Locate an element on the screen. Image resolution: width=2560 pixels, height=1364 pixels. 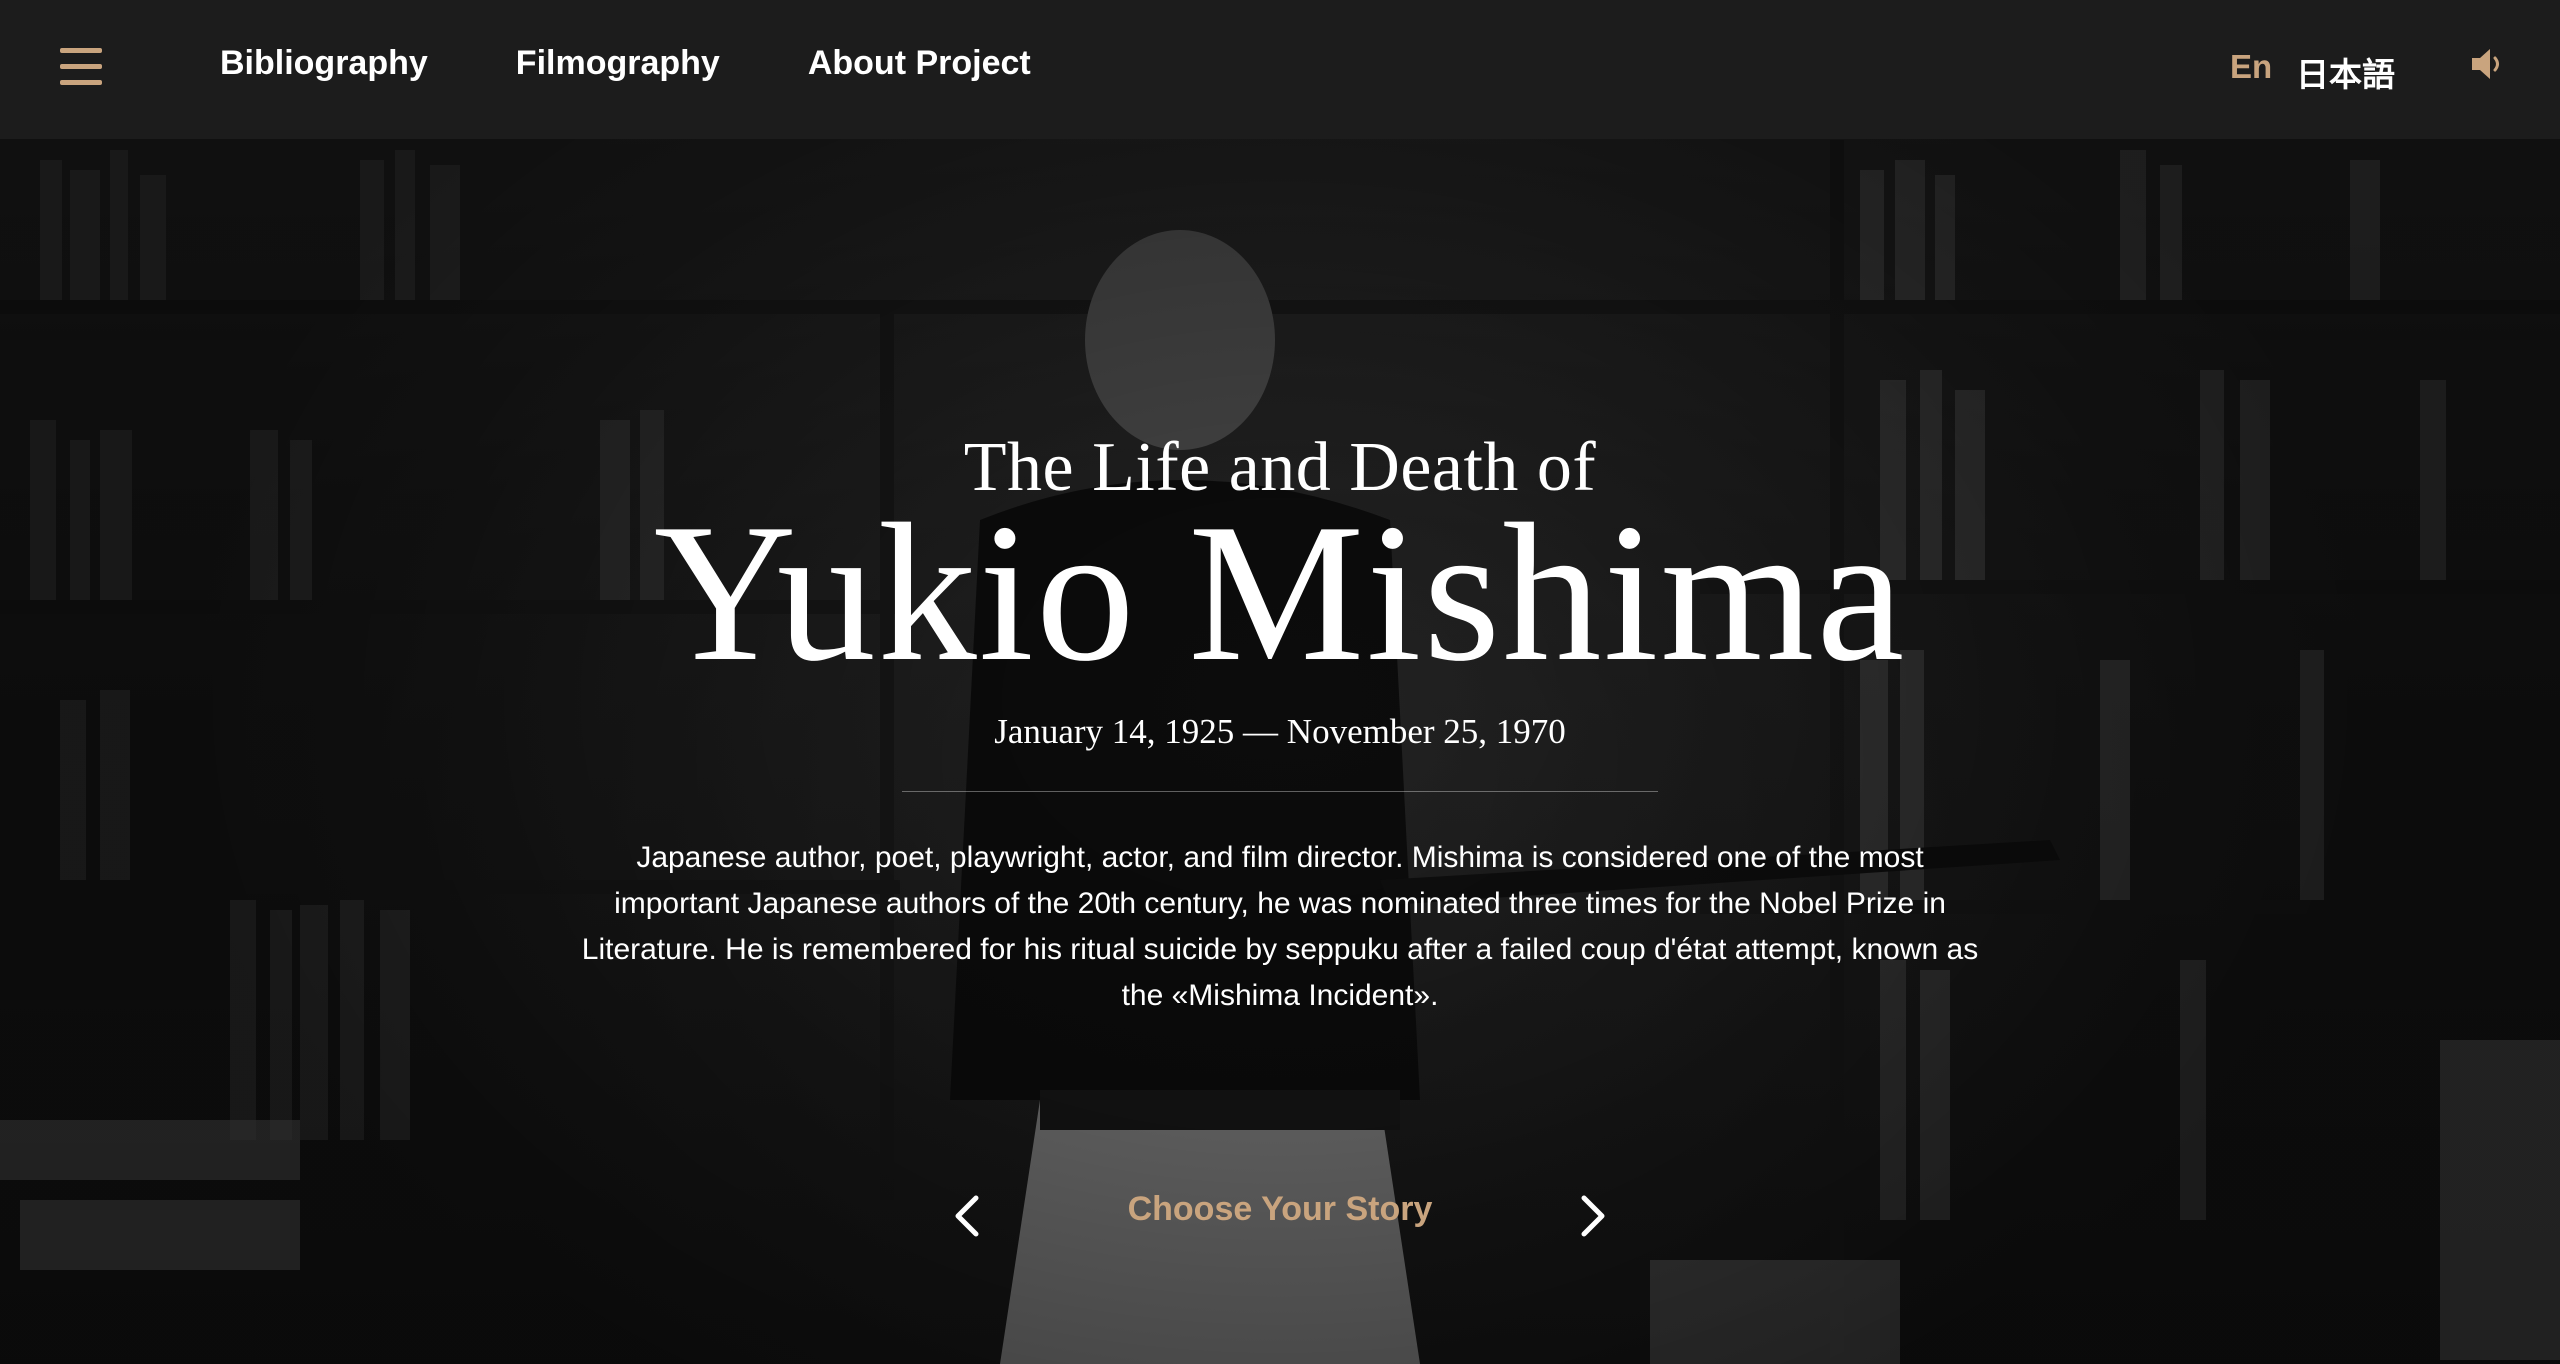
chevron-left-icon is located at coordinates (967, 1216).